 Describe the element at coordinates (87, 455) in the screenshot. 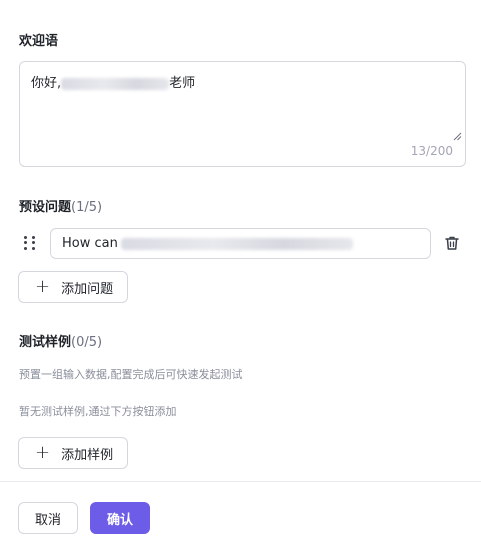

I see `add-test-case-label: 添加样例` at that location.